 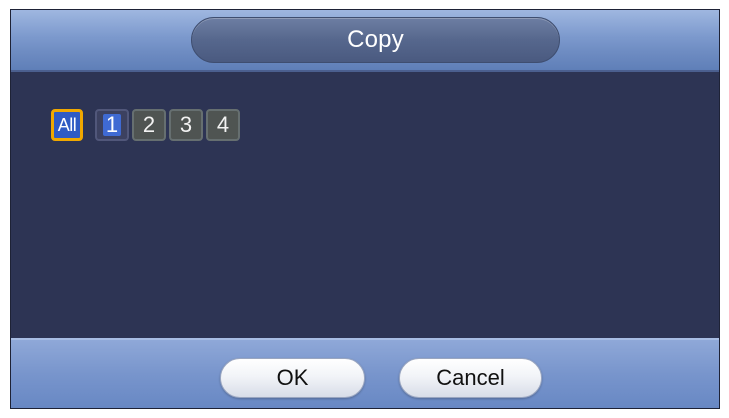 I want to click on cancel-button: Cancel, so click(x=470, y=378).